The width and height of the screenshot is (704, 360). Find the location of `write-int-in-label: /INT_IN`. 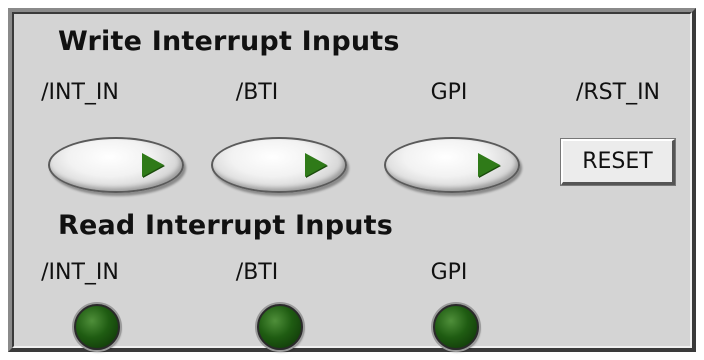

write-int-in-label: /INT_IN is located at coordinates (80, 92).